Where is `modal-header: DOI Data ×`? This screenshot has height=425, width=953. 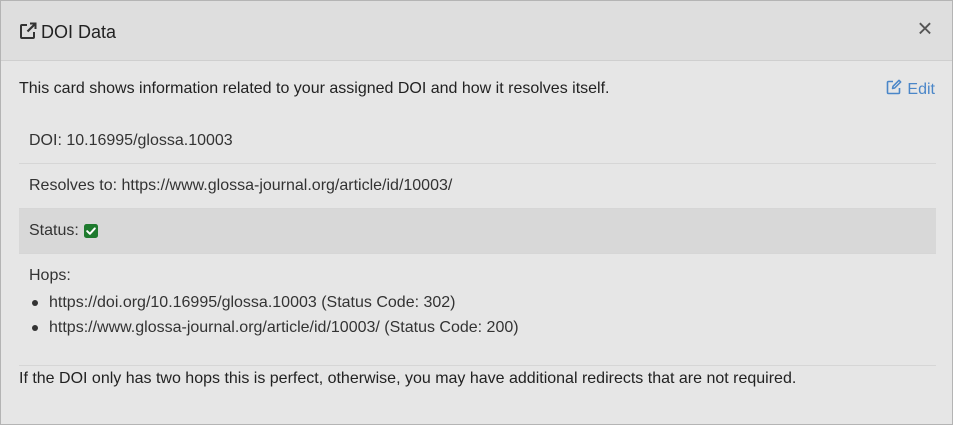
modal-header: DOI Data × is located at coordinates (476, 31).